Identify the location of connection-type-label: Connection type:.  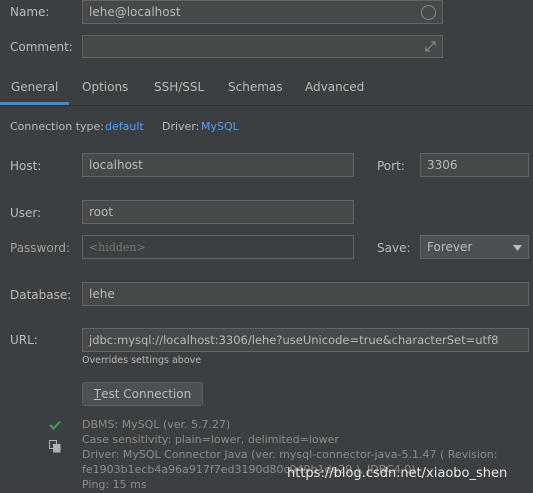
(57, 126).